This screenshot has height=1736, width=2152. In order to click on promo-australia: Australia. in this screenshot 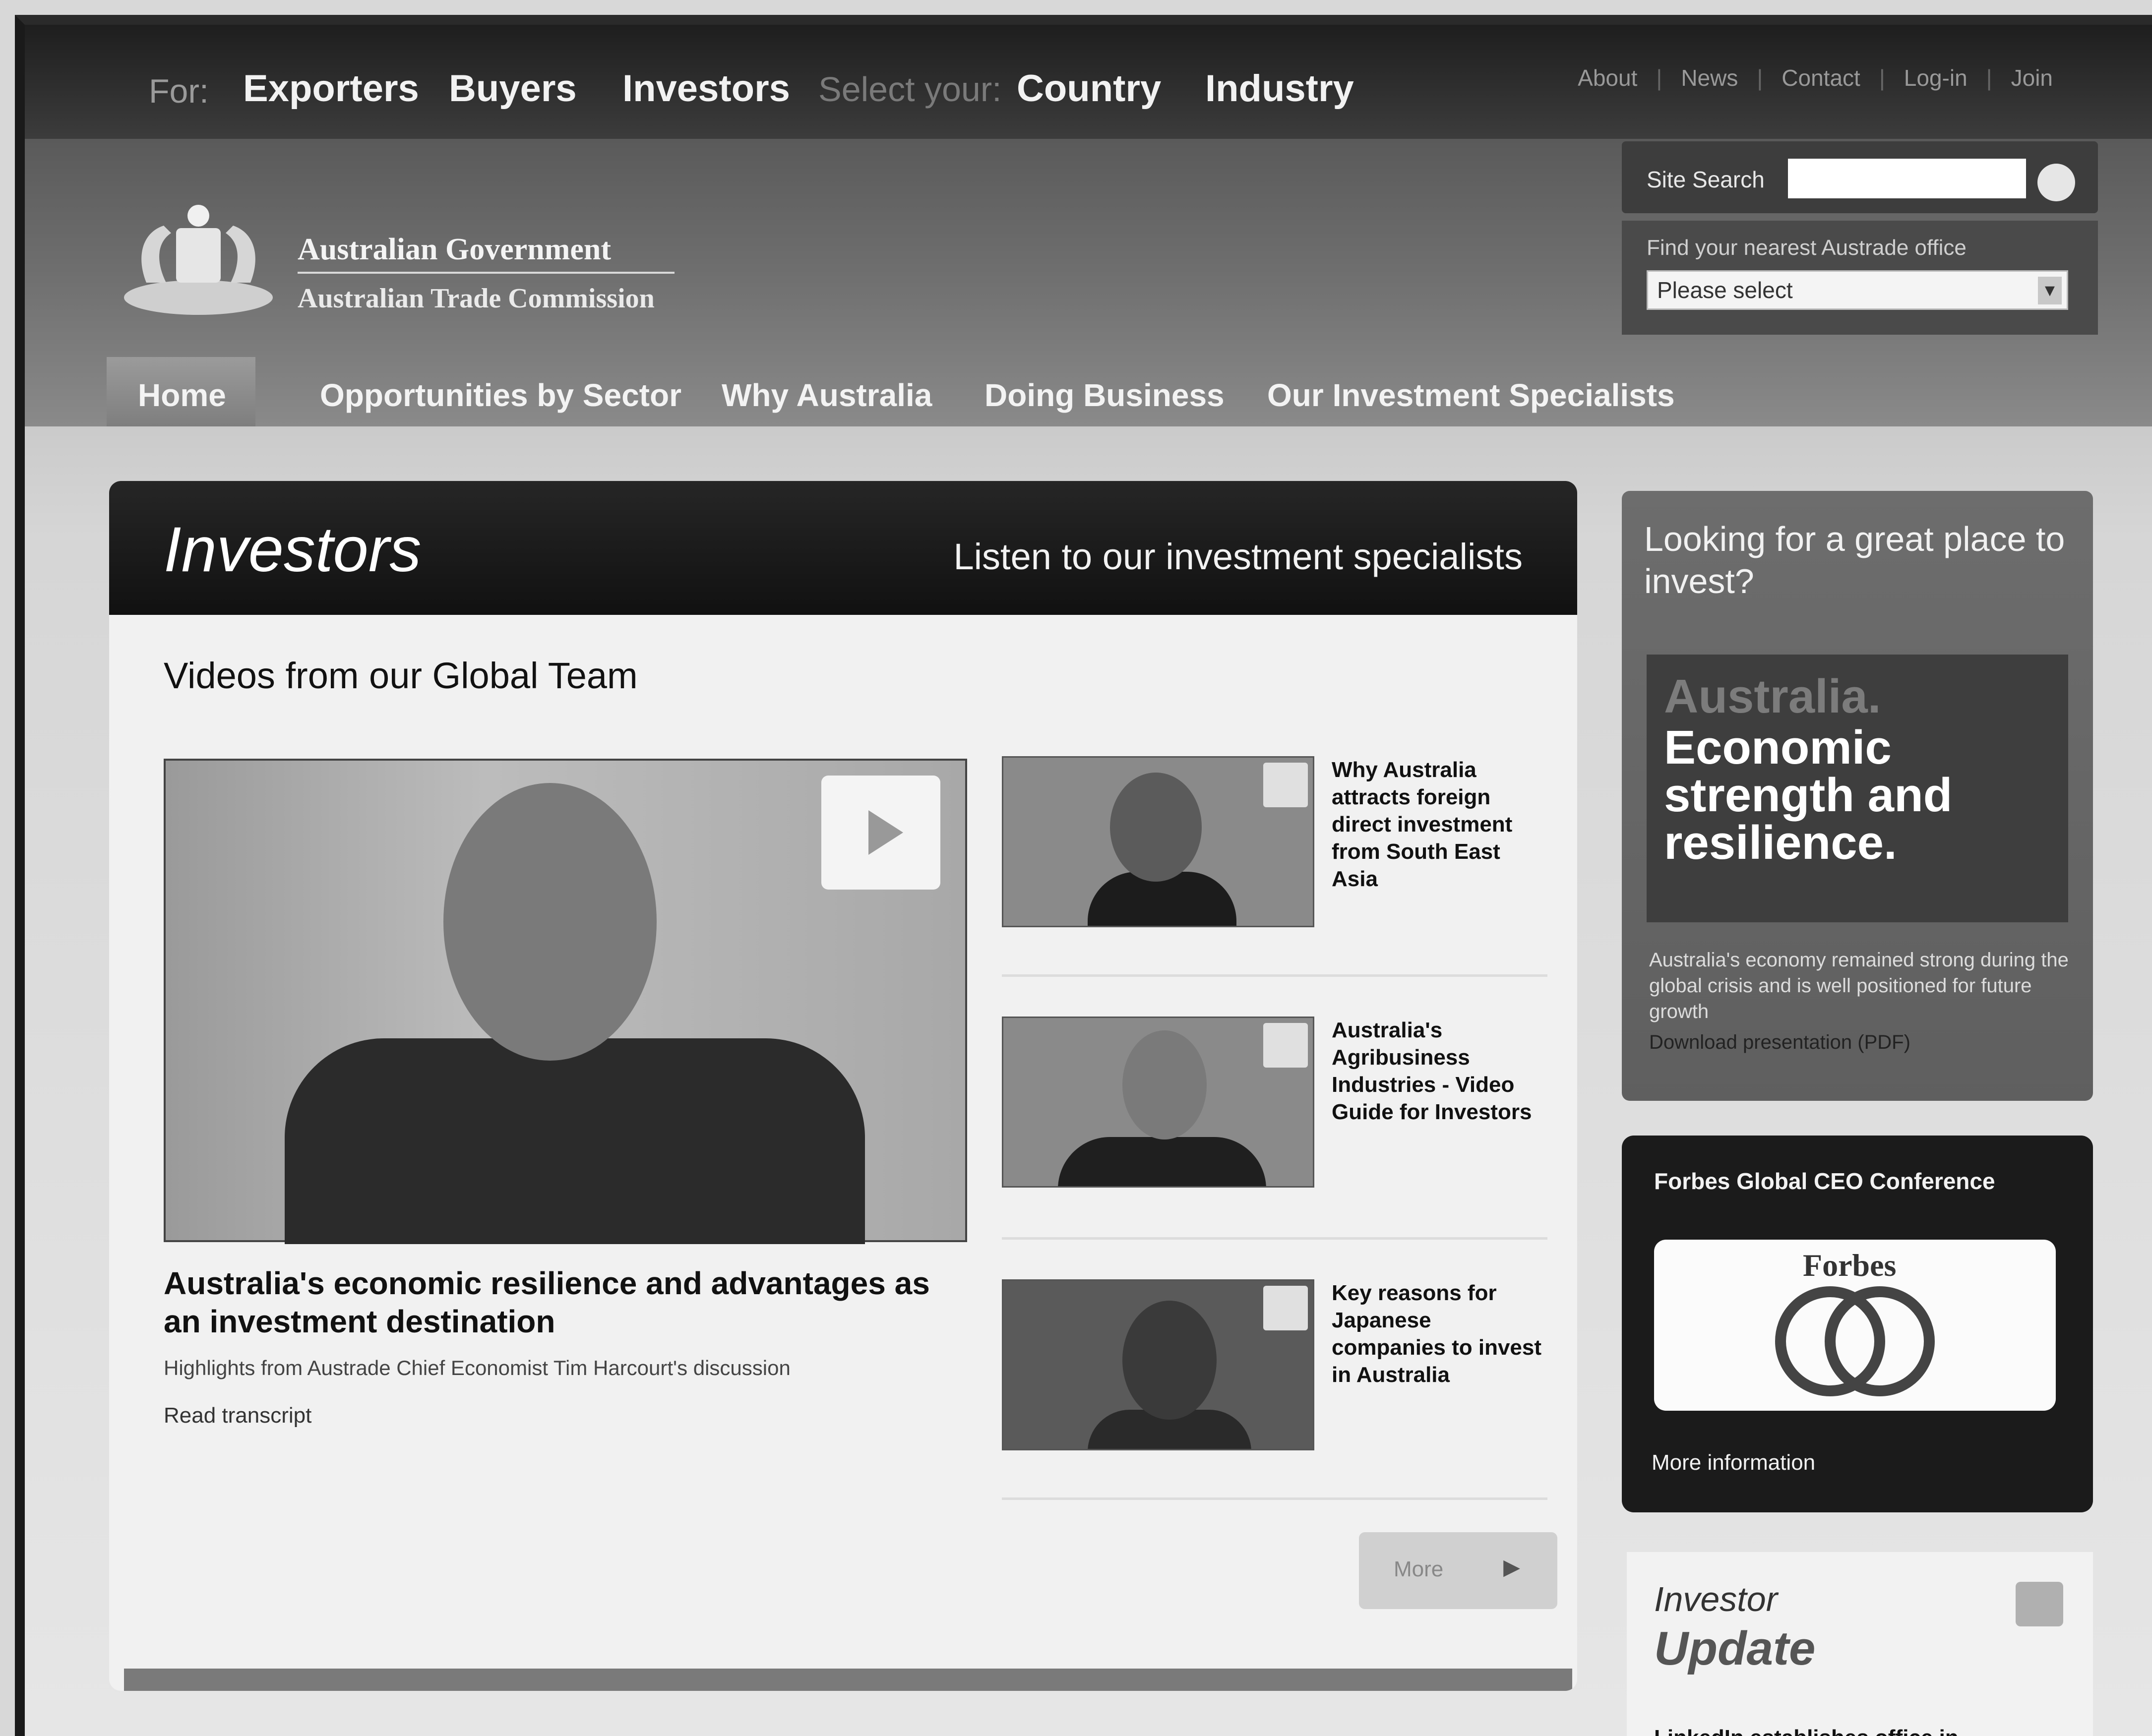, I will do `click(1772, 696)`.